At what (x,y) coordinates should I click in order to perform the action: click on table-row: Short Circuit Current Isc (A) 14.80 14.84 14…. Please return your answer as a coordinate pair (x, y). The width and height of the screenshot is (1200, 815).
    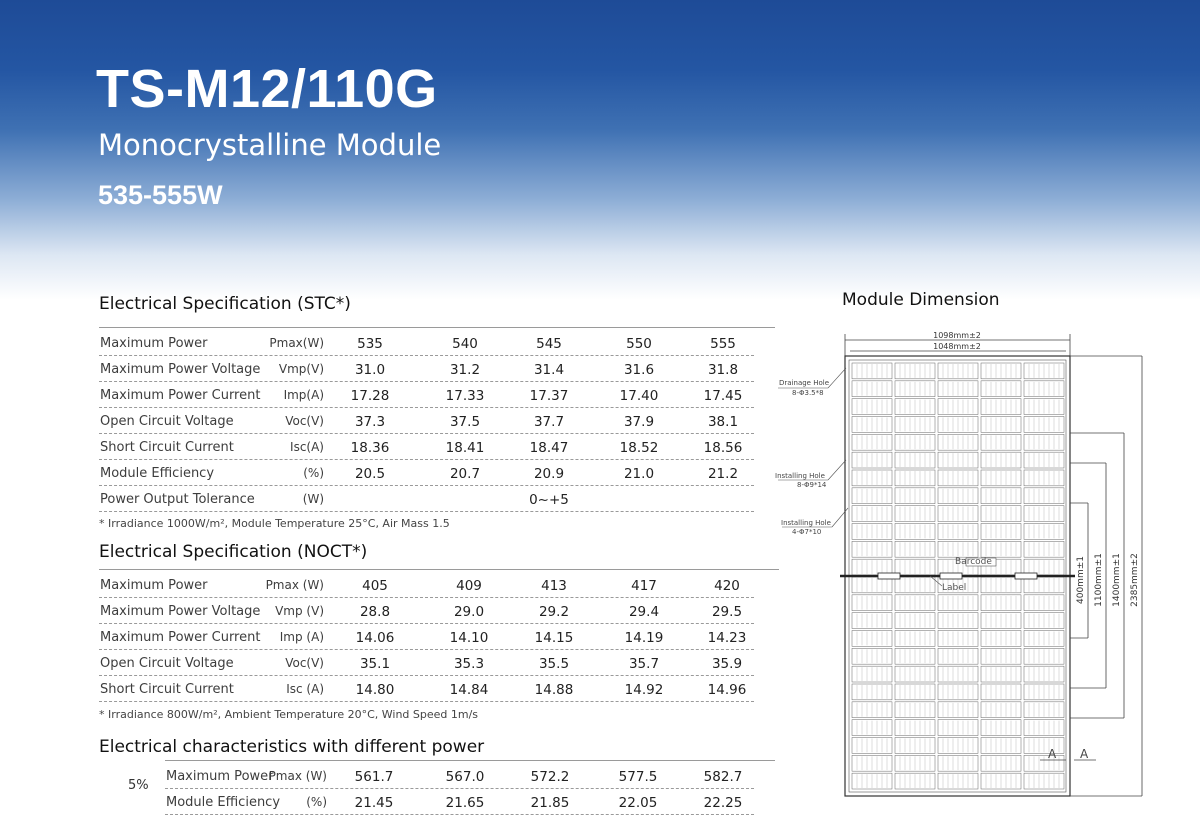
    Looking at the image, I should click on (426, 689).